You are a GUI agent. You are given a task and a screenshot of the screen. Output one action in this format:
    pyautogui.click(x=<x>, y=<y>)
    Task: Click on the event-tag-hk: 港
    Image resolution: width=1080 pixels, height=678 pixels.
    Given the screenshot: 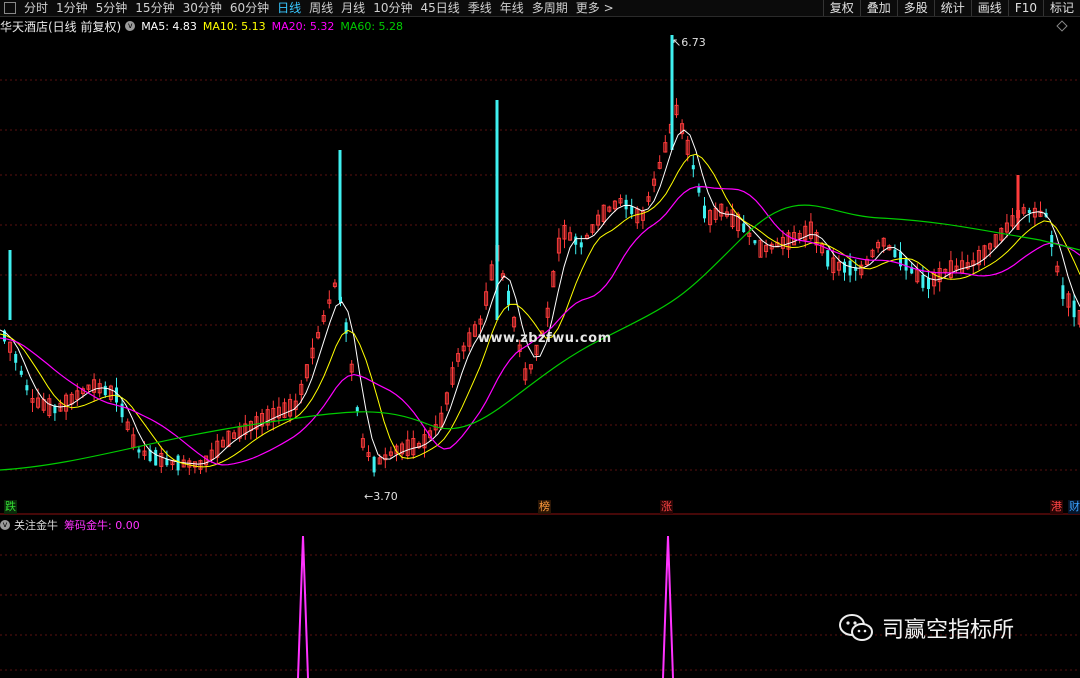 What is the action you would take?
    pyautogui.click(x=1056, y=507)
    